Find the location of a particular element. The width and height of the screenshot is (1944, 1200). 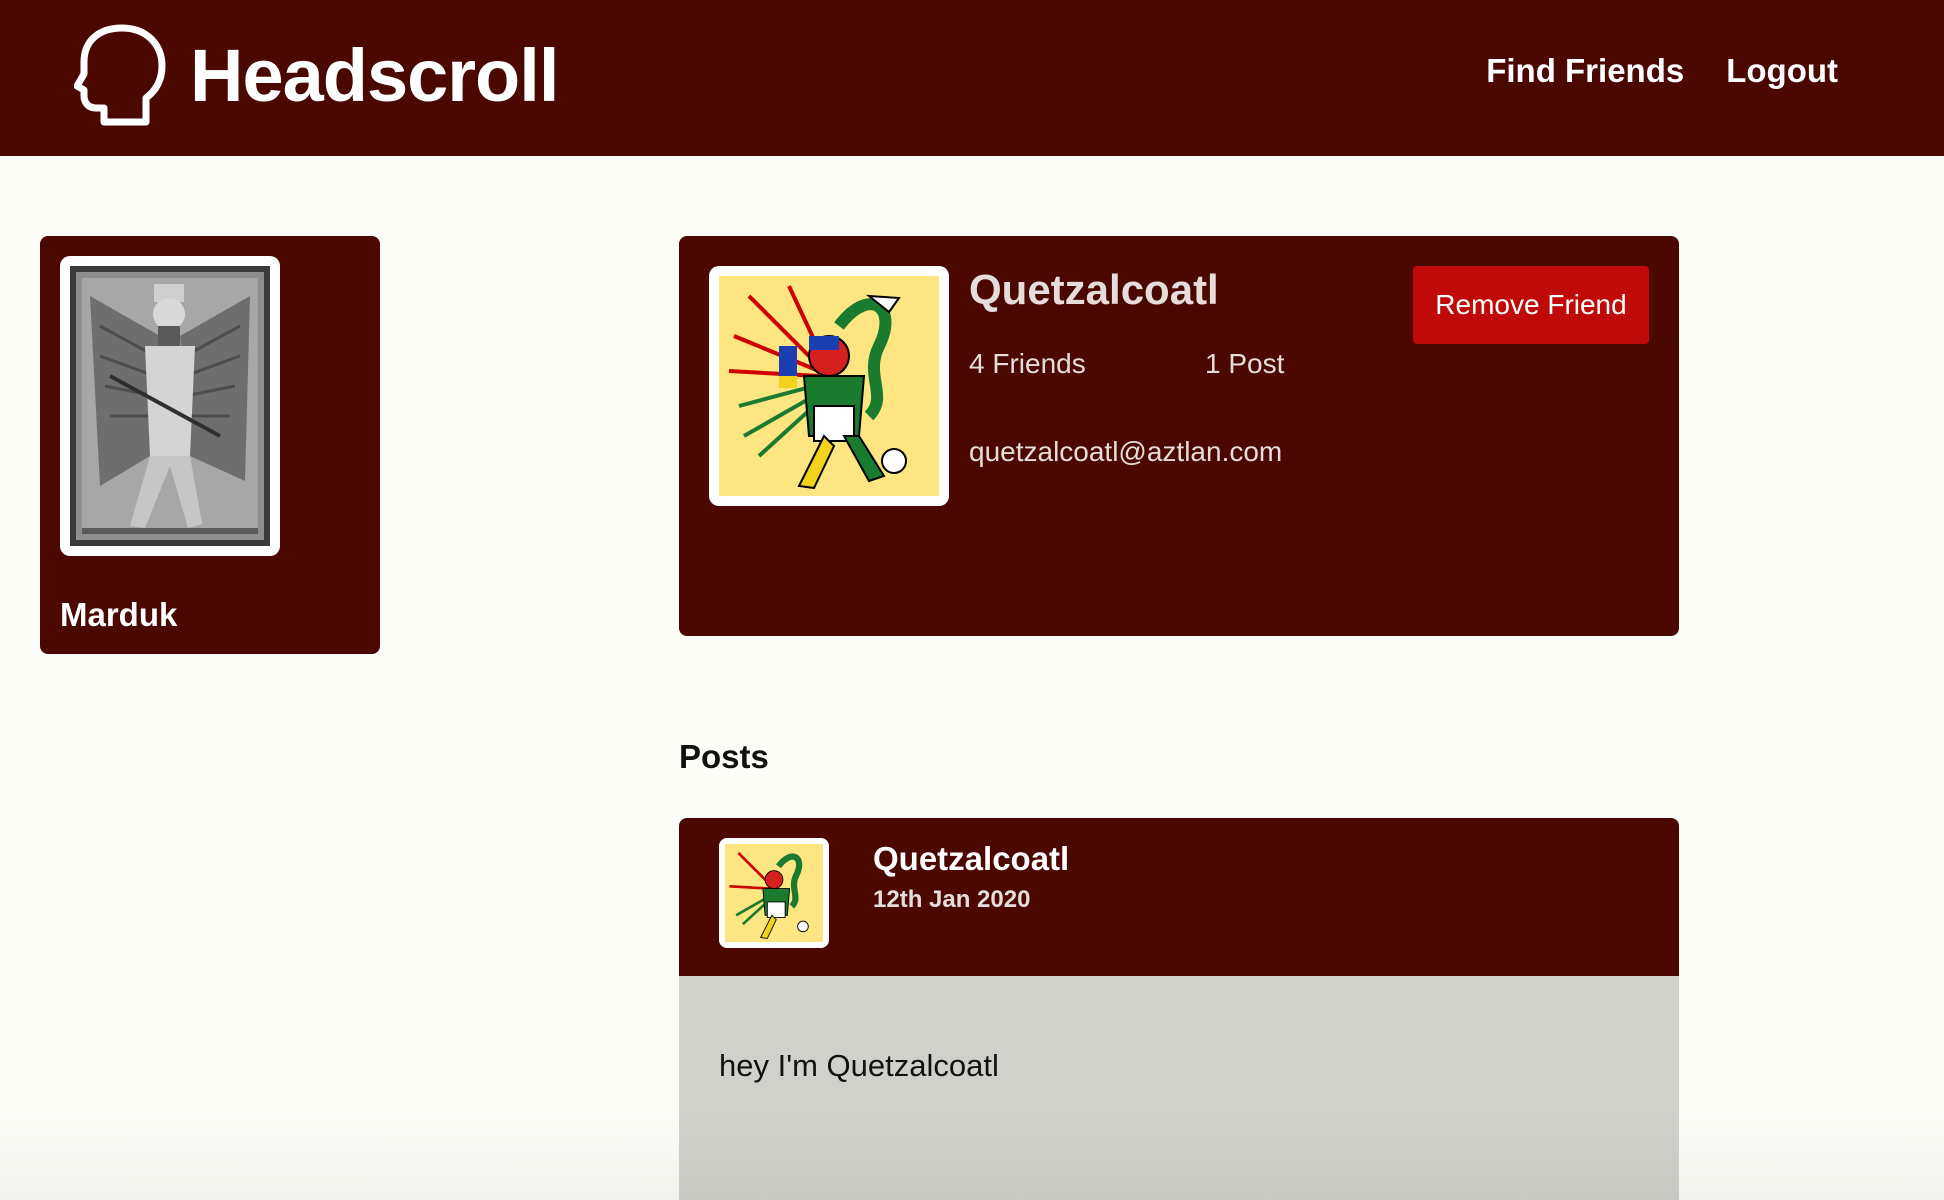

find-friends-link: Find Friends is located at coordinates (1585, 71).